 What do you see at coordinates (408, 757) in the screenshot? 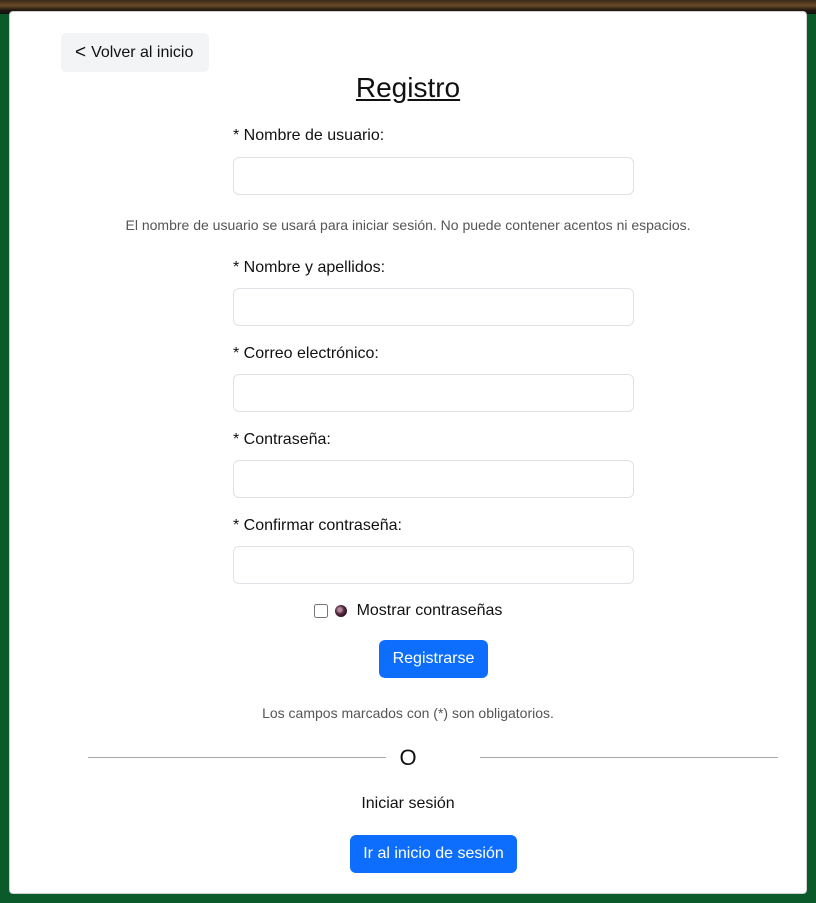
I see `divider-or-text: O` at bounding box center [408, 757].